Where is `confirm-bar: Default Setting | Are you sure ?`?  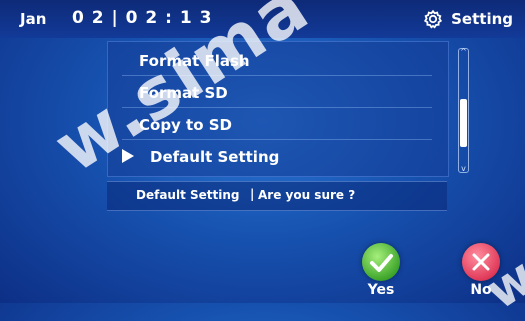 confirm-bar: Default Setting | Are you sure ? is located at coordinates (277, 196).